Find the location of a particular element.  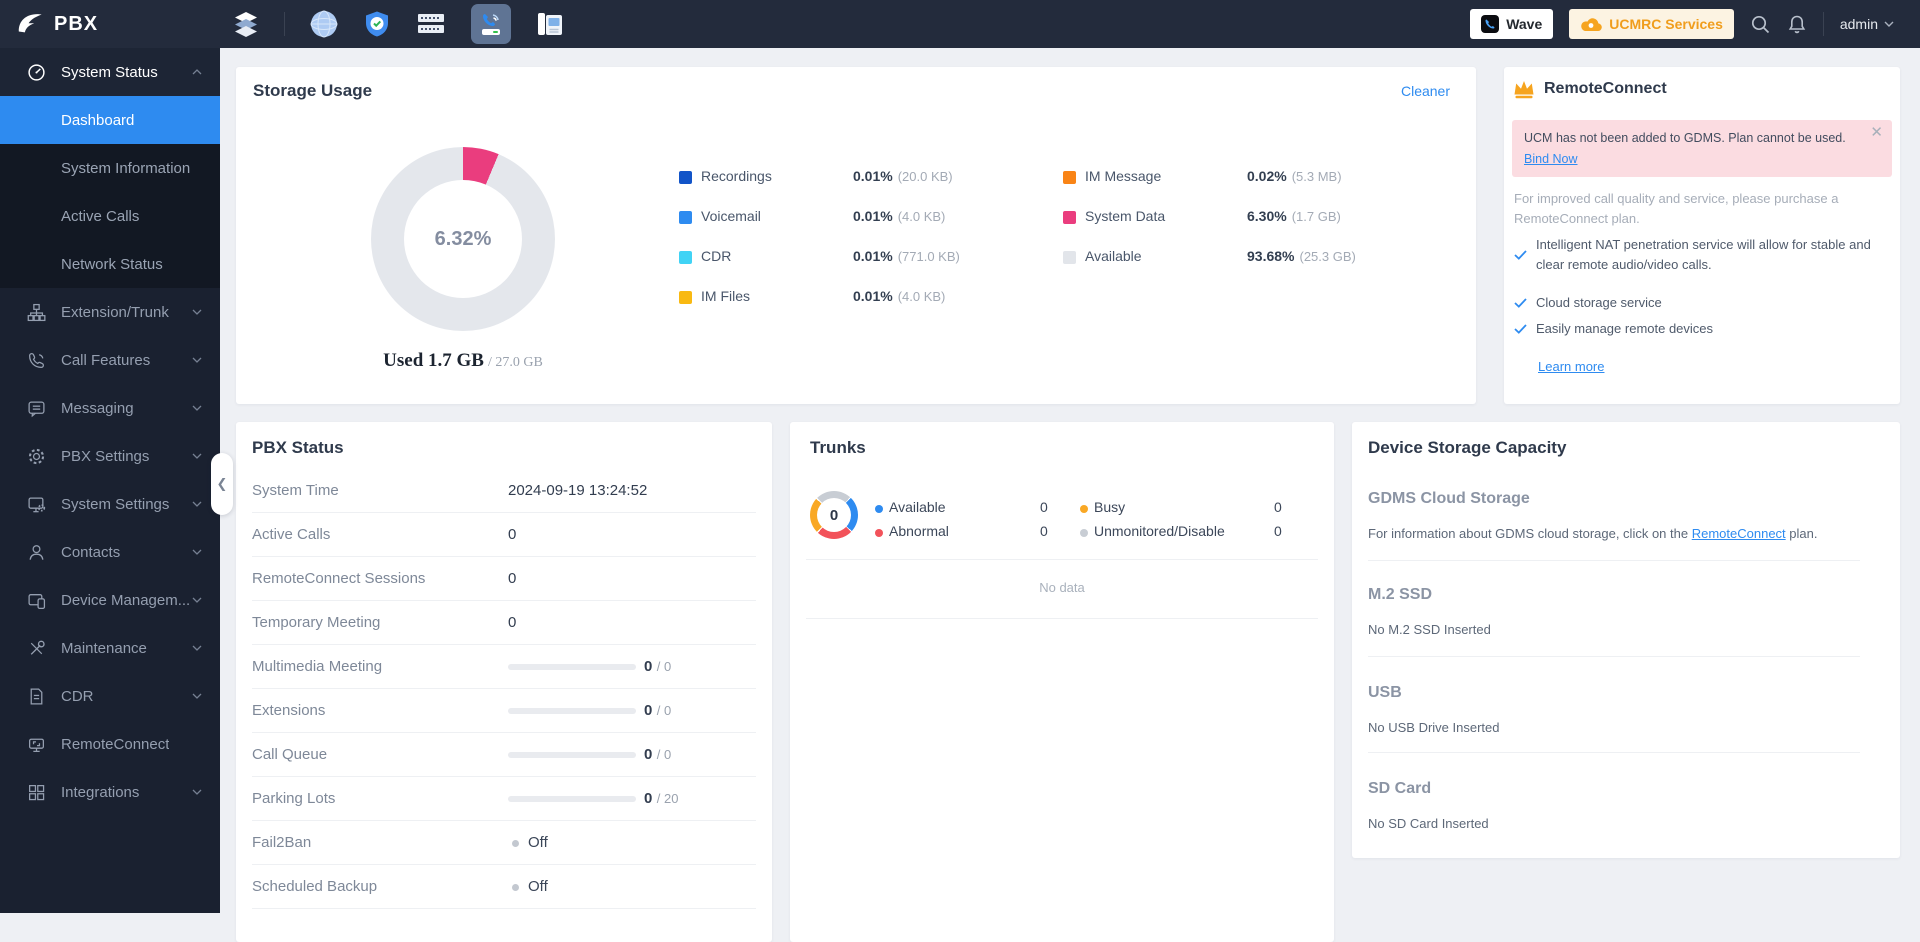

search-icon is located at coordinates (1760, 24).